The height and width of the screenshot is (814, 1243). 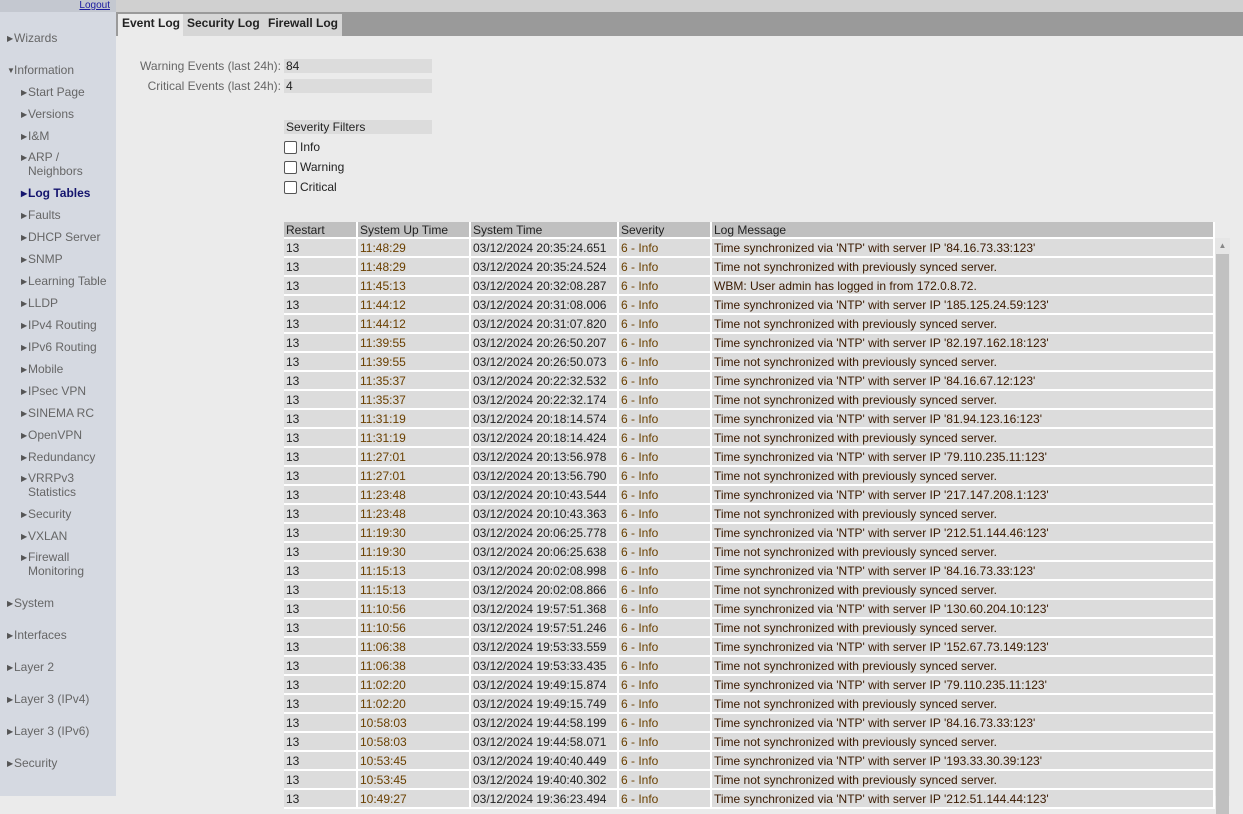 What do you see at coordinates (67, 413) in the screenshot?
I see `nav-sinema-rc: ▶SINEMA RC` at bounding box center [67, 413].